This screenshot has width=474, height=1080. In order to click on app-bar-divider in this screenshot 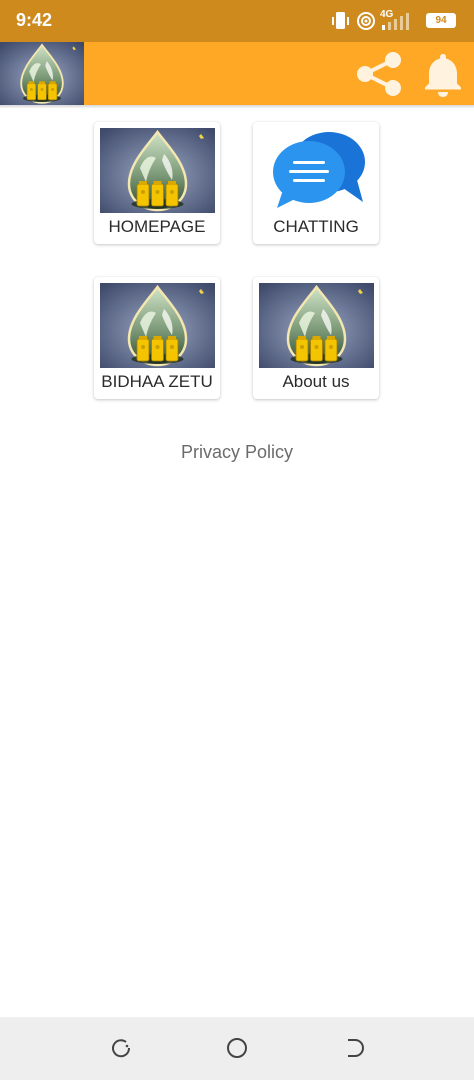, I will do `click(237, 106)`.